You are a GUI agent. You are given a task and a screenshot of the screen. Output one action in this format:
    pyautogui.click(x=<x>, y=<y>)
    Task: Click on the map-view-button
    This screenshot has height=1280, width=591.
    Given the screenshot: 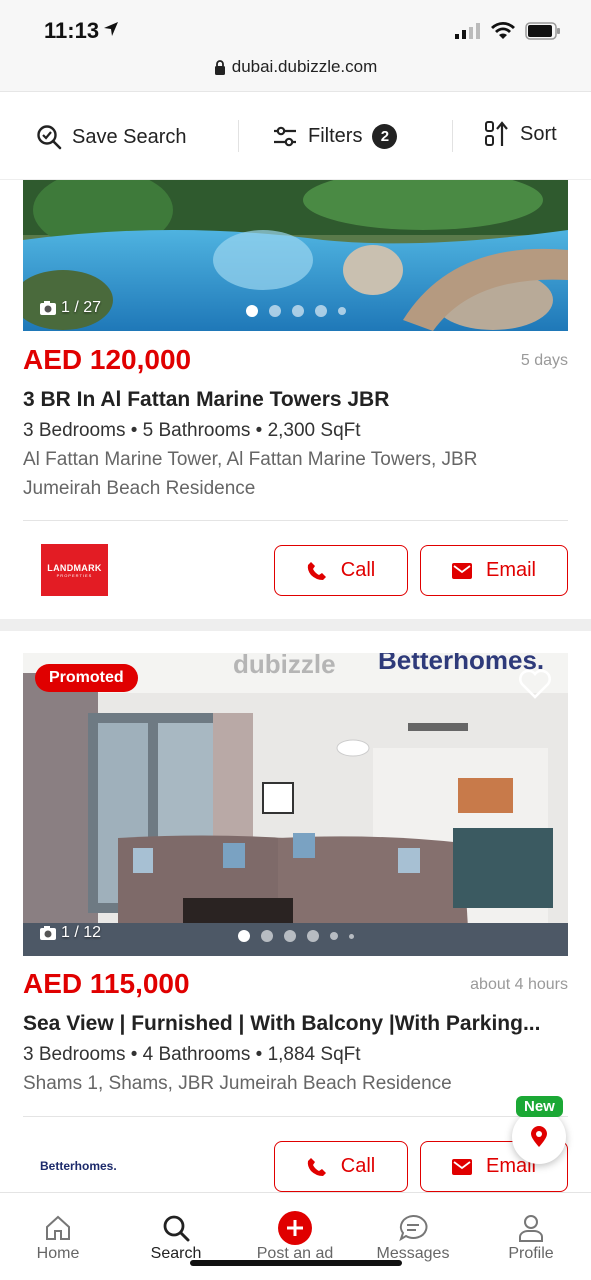 What is the action you would take?
    pyautogui.click(x=539, y=1137)
    